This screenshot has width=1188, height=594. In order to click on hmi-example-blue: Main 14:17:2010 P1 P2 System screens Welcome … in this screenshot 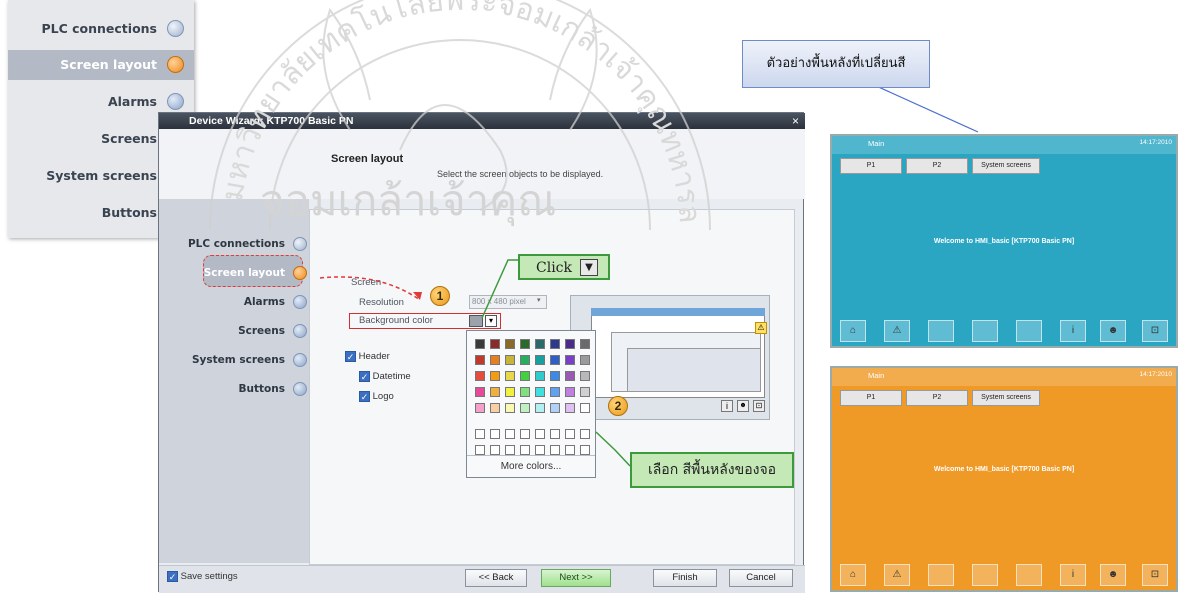, I will do `click(1004, 241)`.